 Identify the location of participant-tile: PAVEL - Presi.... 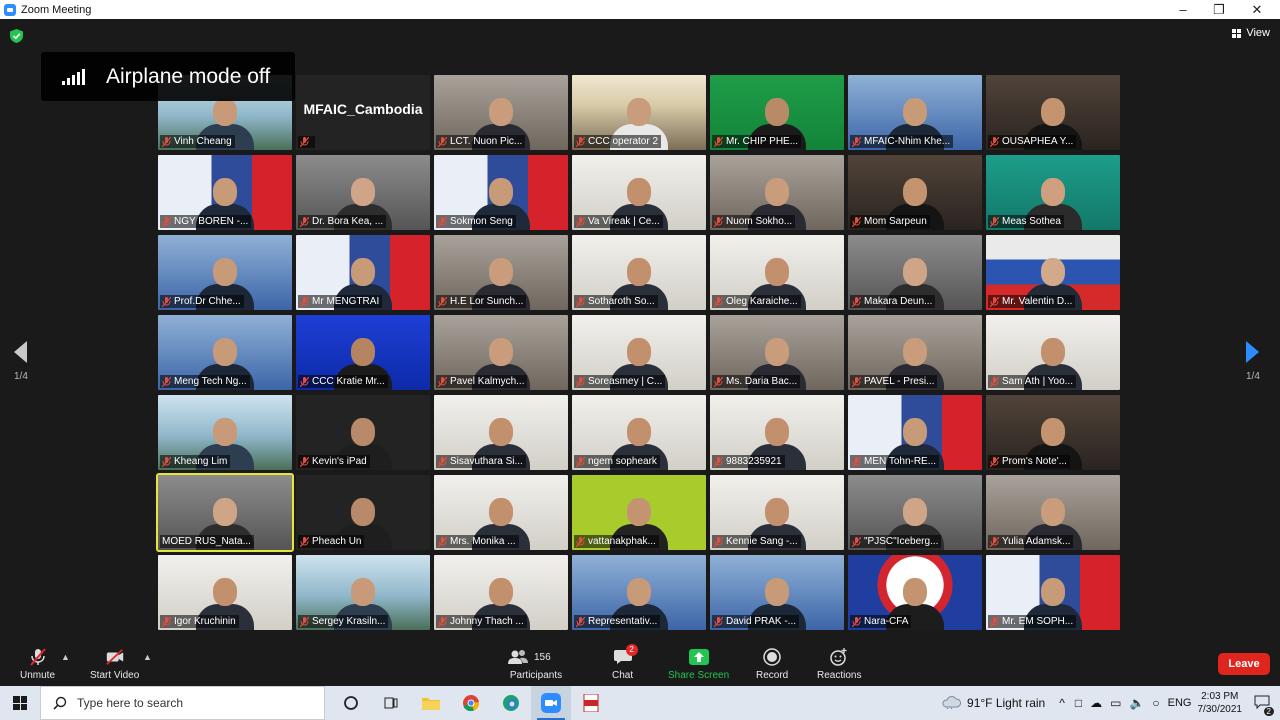
(915, 352).